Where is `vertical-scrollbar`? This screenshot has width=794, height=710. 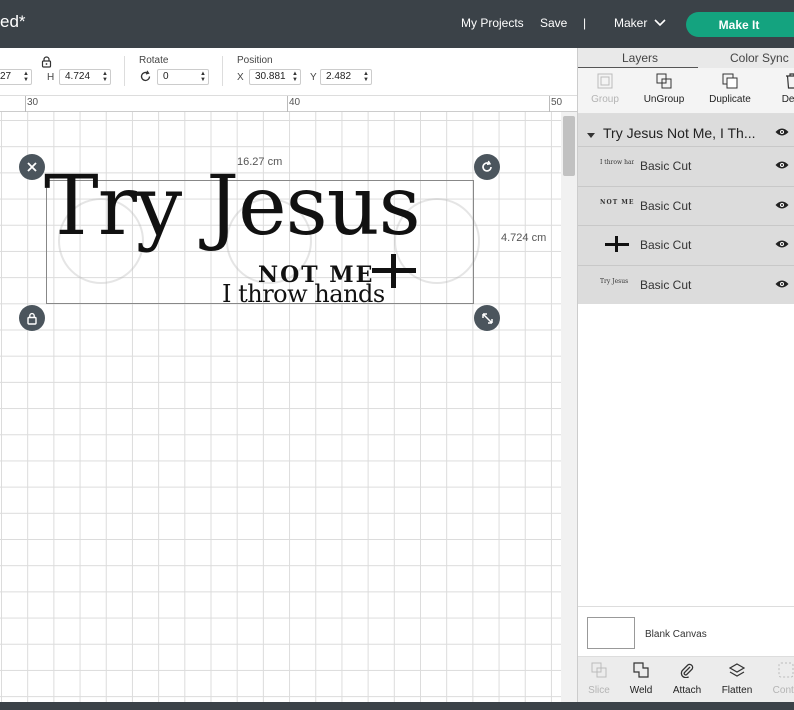
vertical-scrollbar is located at coordinates (569, 407).